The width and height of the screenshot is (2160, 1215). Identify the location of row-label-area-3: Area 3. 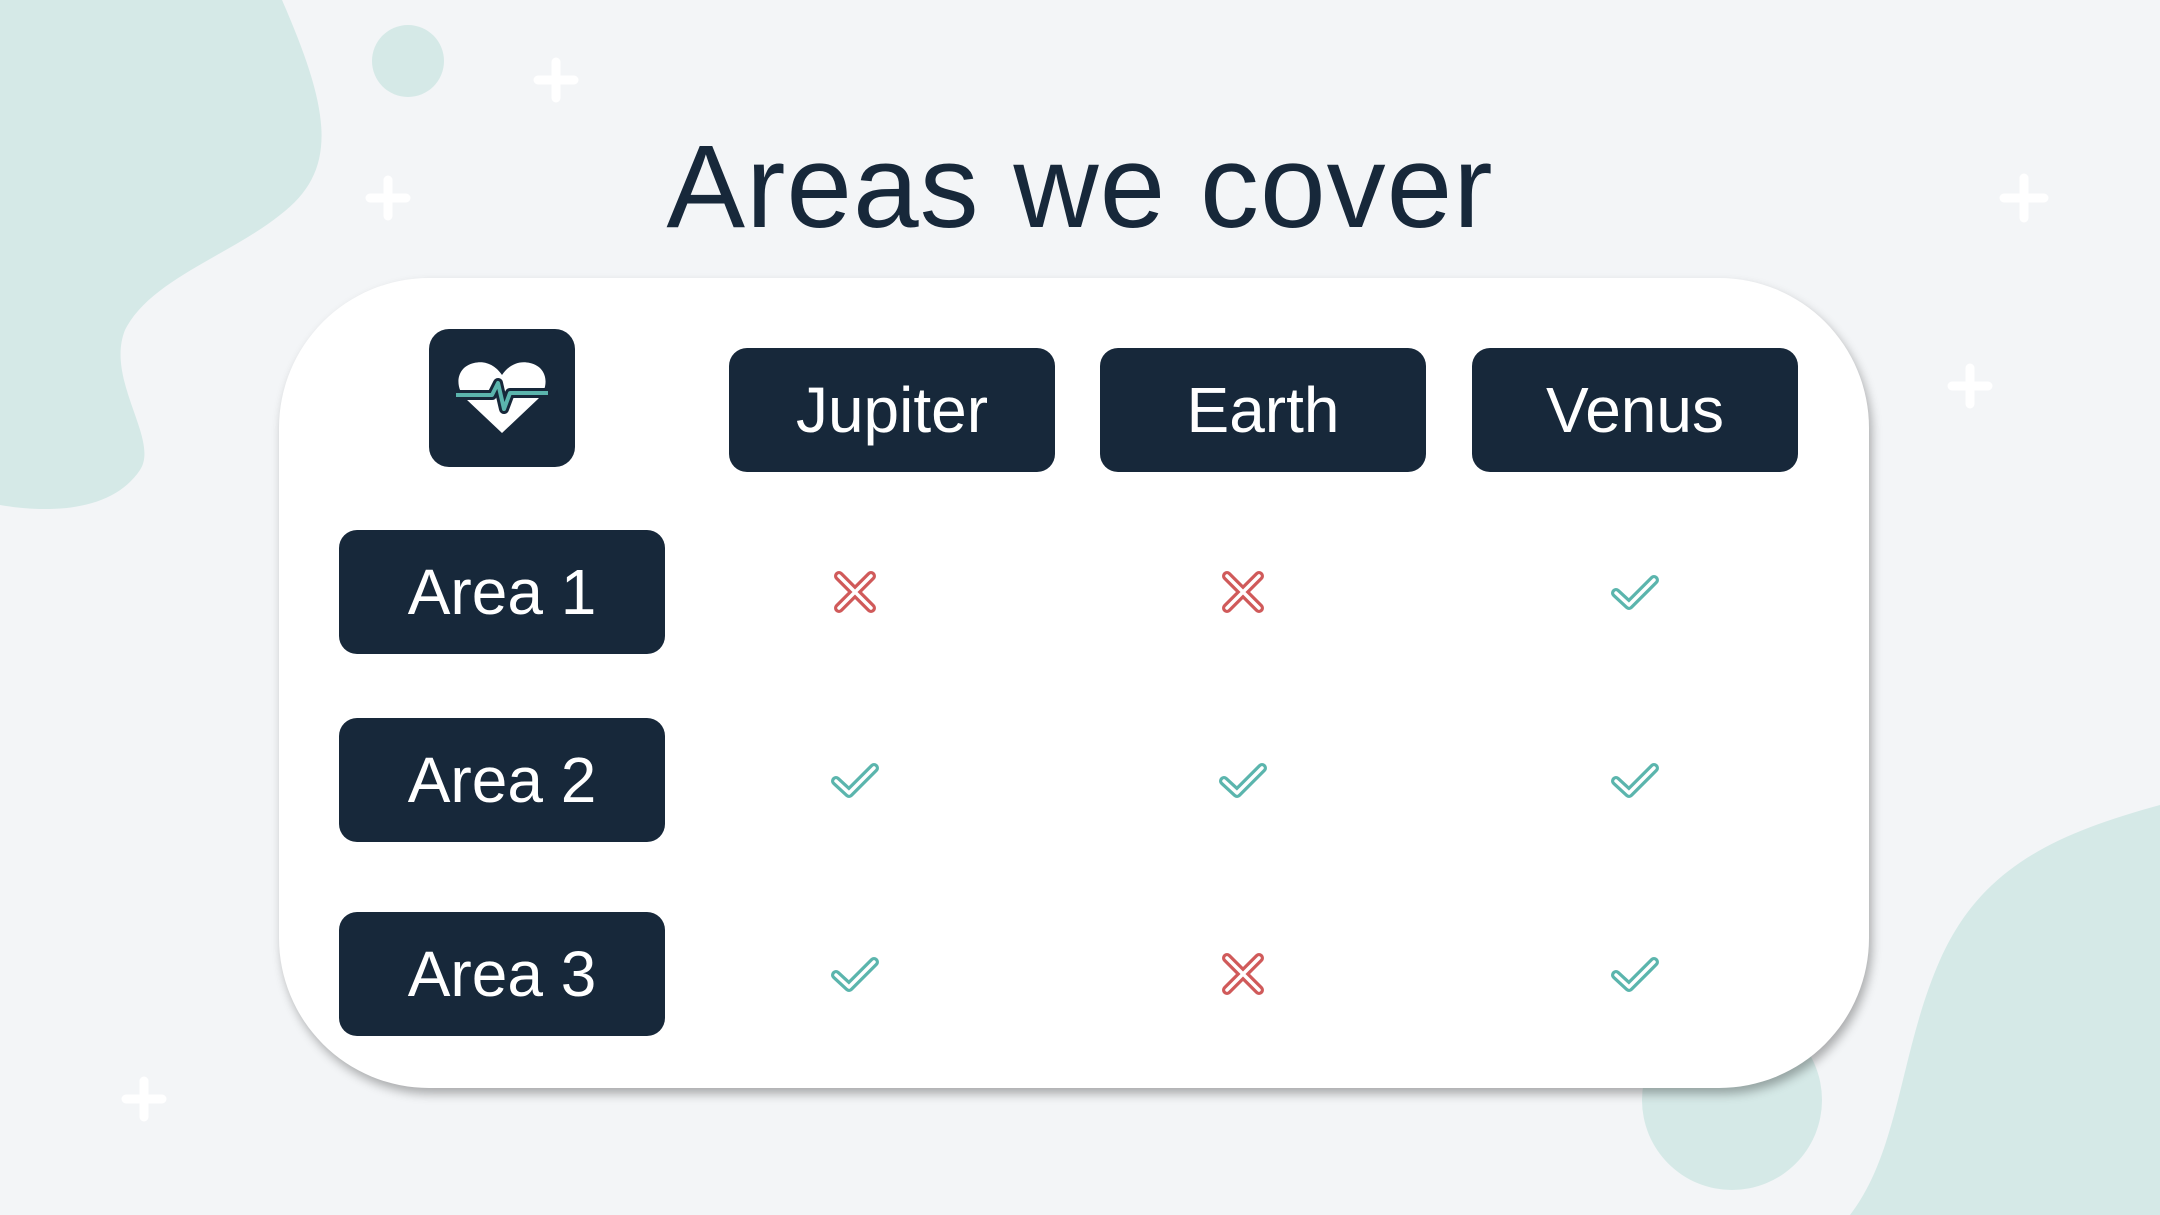
(502, 974).